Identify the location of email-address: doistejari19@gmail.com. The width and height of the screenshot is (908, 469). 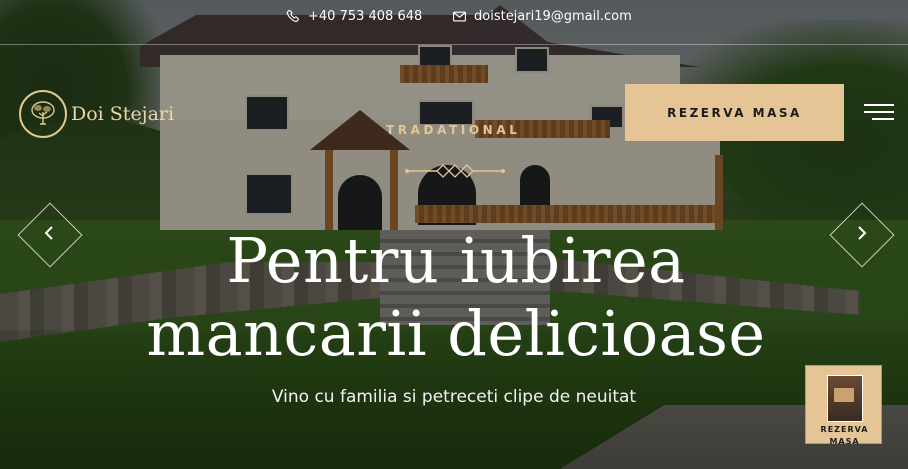
(553, 16).